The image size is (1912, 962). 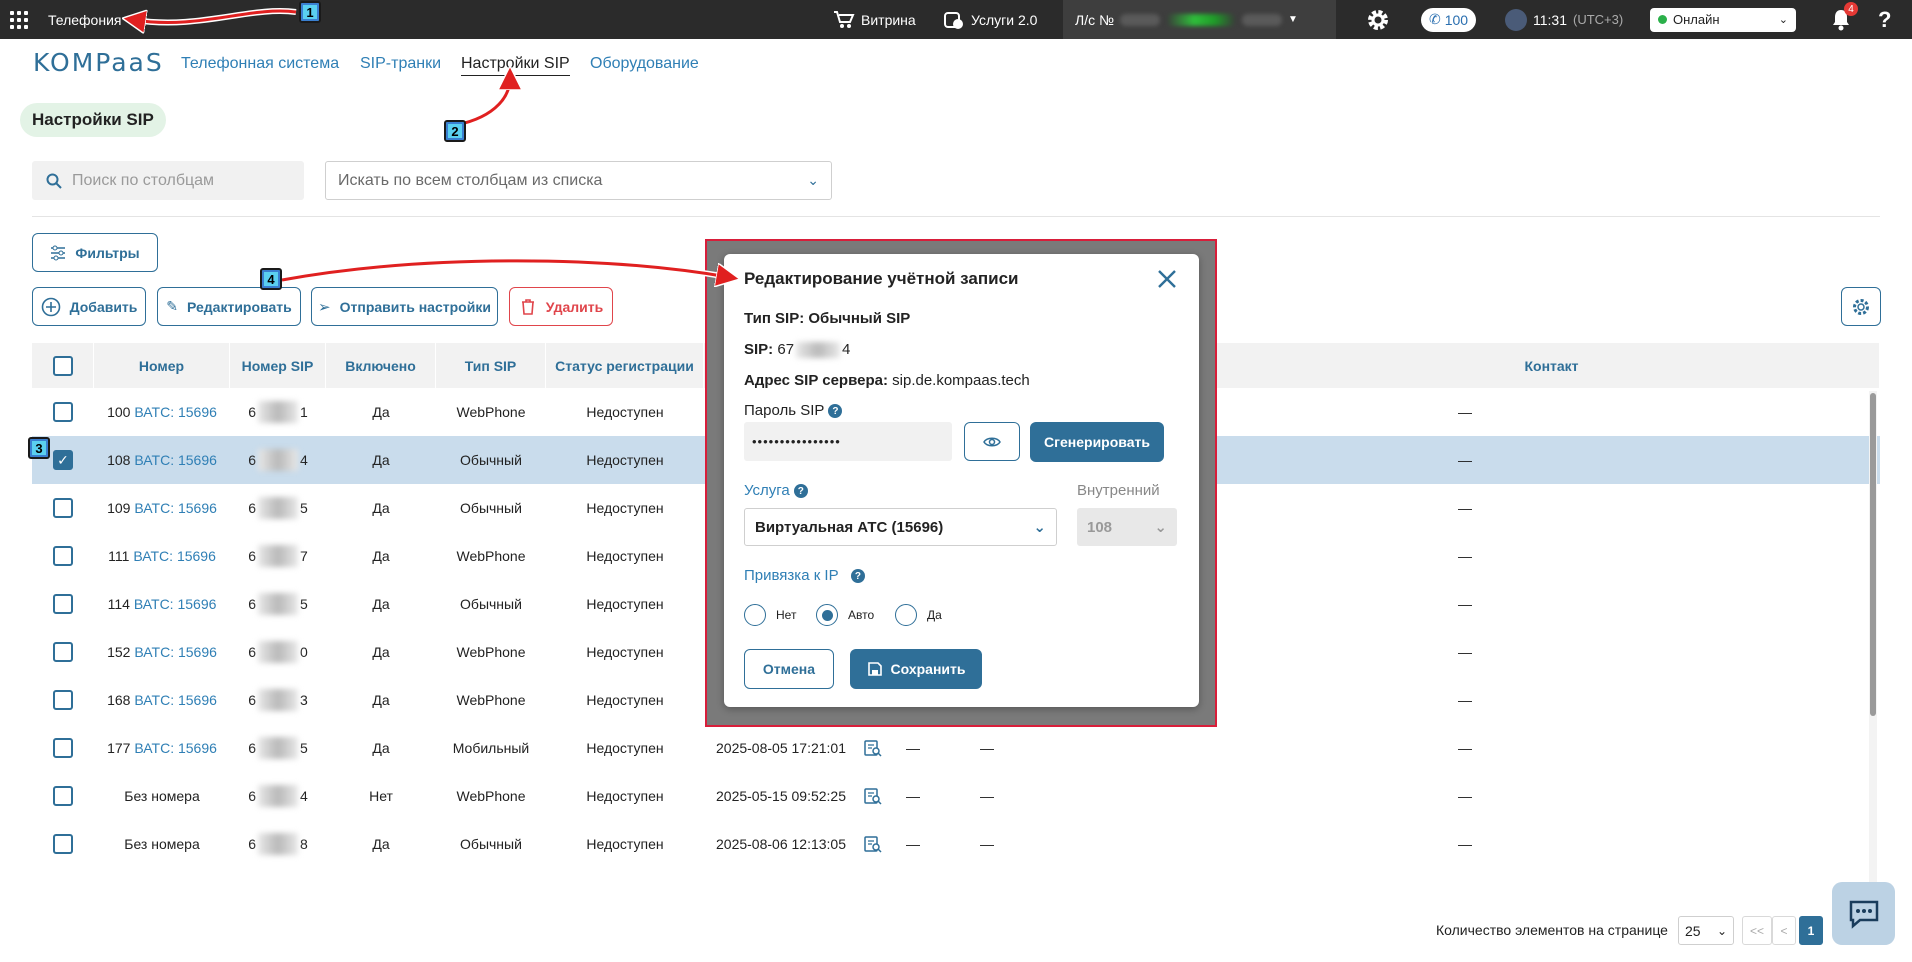 What do you see at coordinates (455, 131) in the screenshot?
I see `annotation-2: 2` at bounding box center [455, 131].